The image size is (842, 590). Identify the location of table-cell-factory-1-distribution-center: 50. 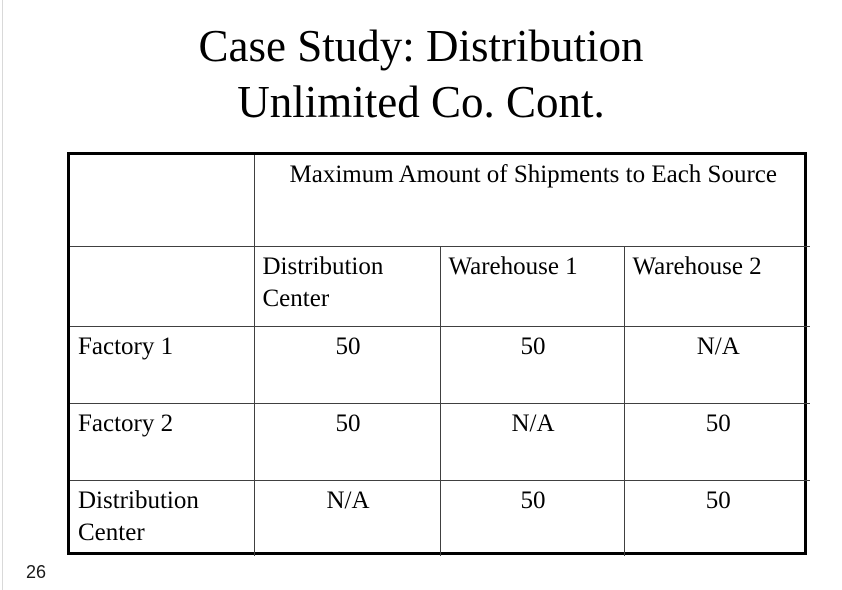
(347, 364).